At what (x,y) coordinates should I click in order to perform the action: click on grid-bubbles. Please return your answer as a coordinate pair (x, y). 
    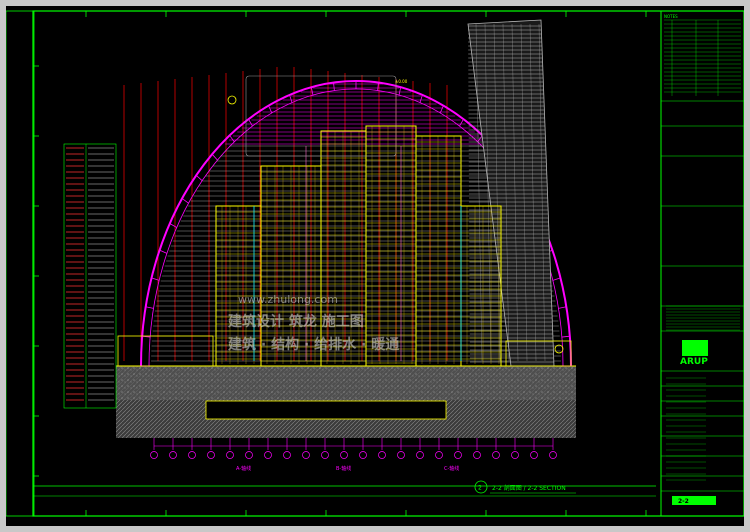
    Looking at the image, I should click on (353, 448).